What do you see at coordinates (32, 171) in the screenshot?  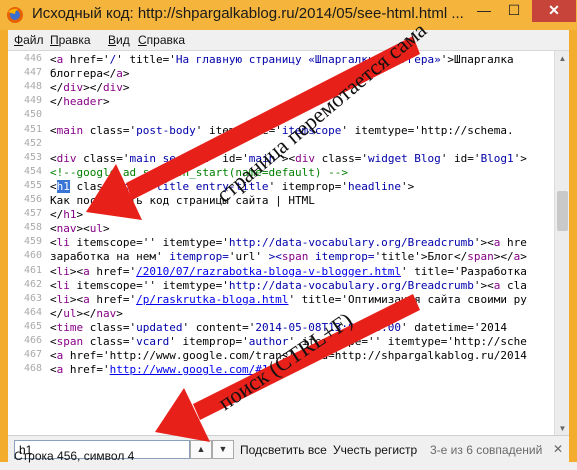 I see `line-number: 454` at bounding box center [32, 171].